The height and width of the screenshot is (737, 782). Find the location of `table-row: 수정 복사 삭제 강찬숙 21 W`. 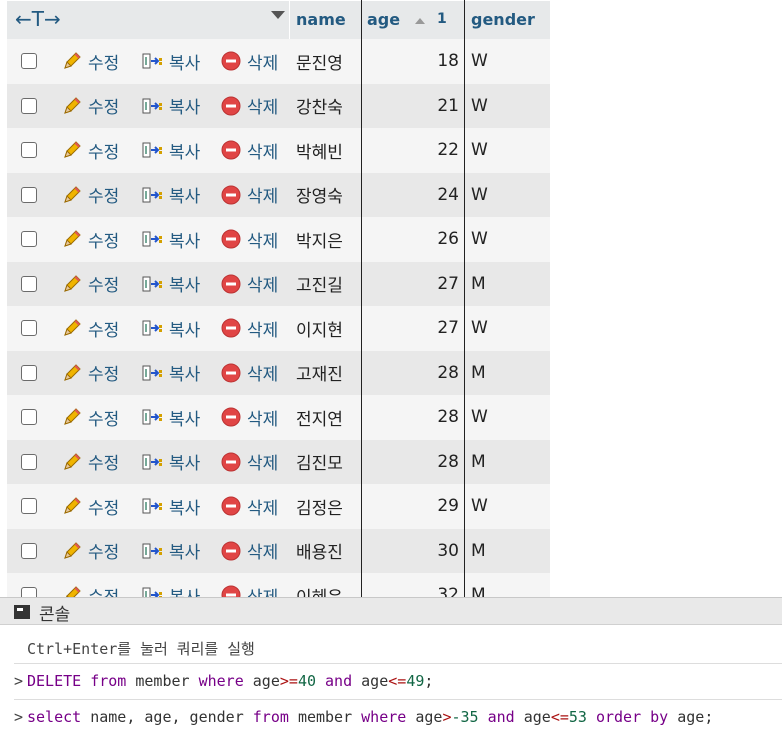

table-row: 수정 복사 삭제 강찬숙 21 W is located at coordinates (278, 106).